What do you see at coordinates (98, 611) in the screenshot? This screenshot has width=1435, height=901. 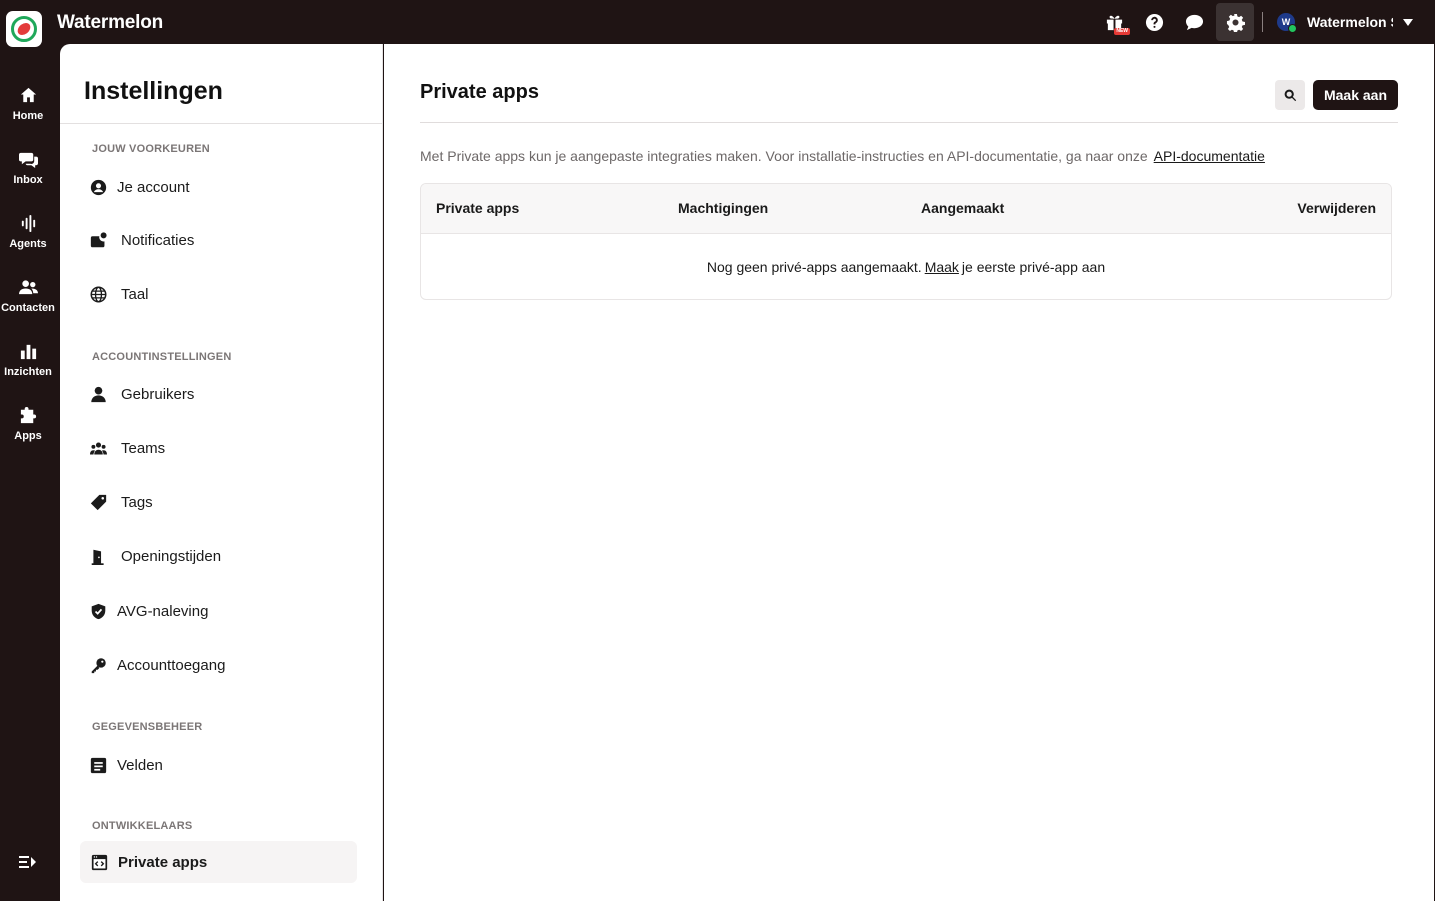 I see `shield-check-icon` at bounding box center [98, 611].